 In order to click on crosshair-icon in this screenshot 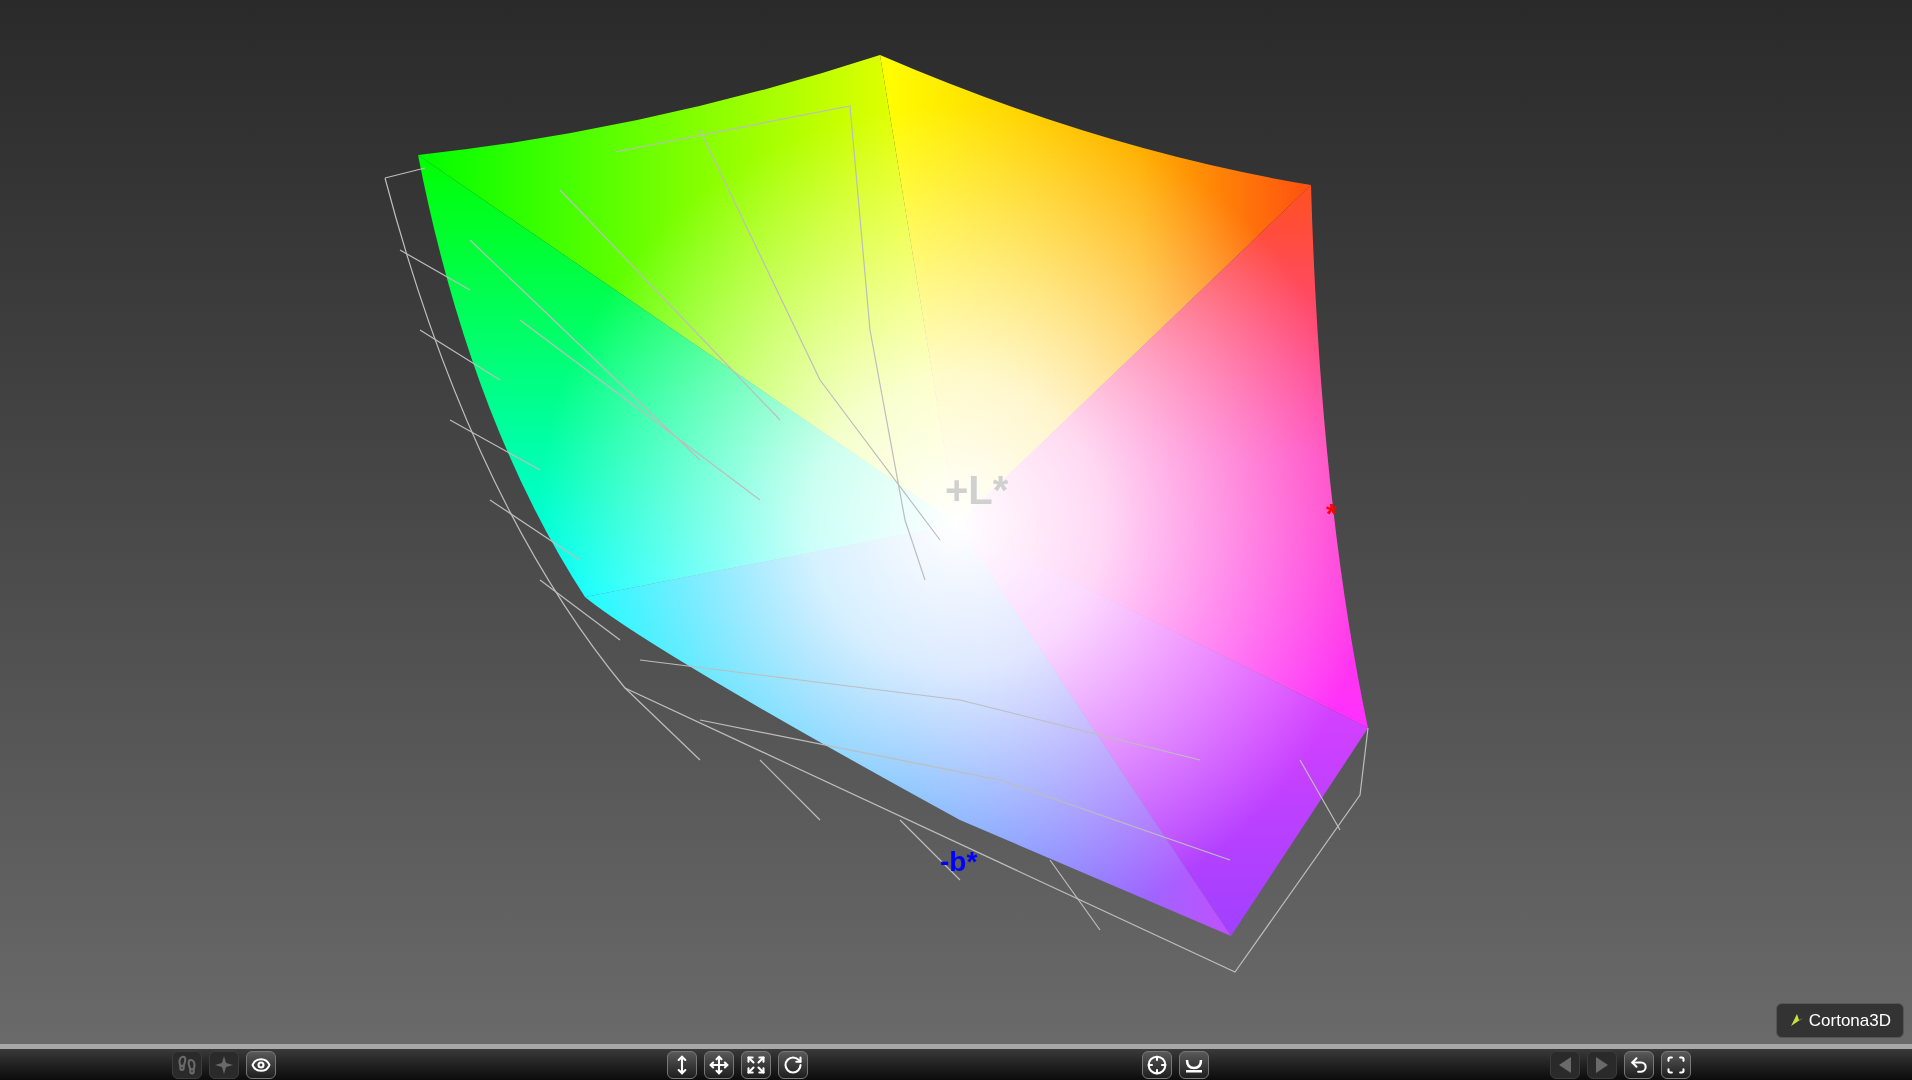, I will do `click(1157, 1064)`.